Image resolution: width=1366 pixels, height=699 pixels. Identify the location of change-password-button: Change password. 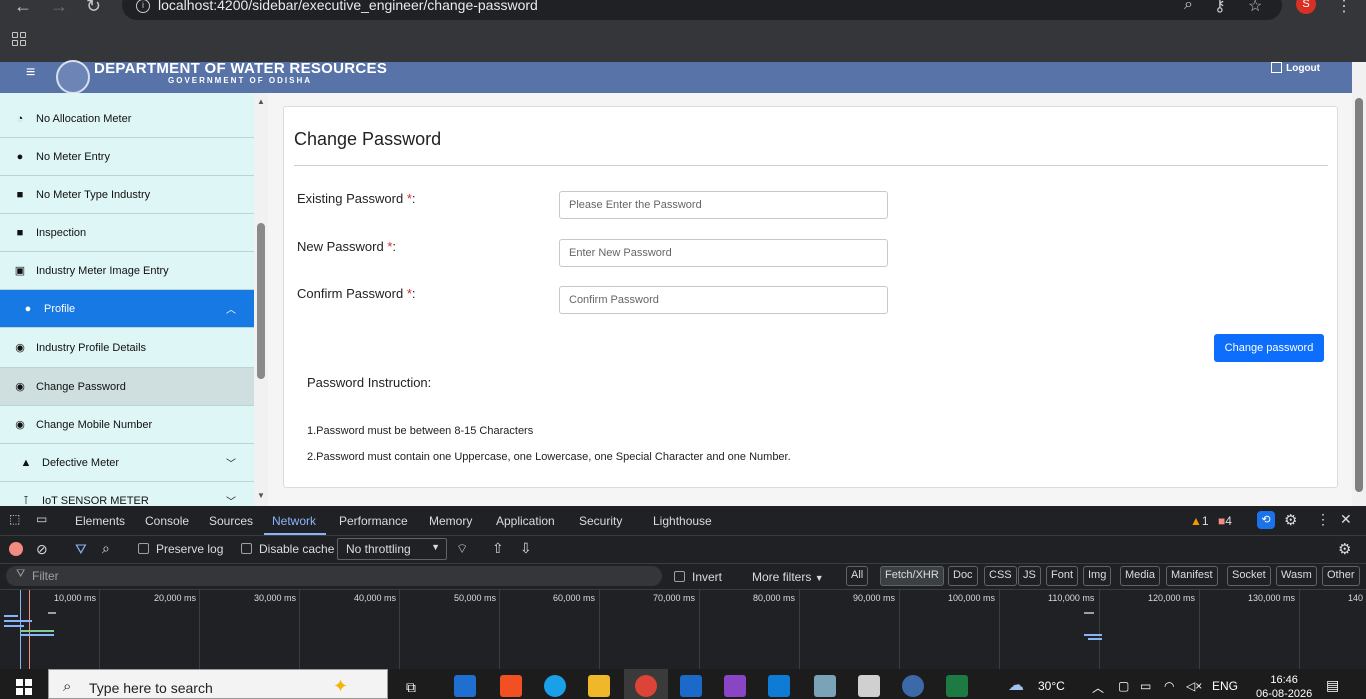
(1269, 348).